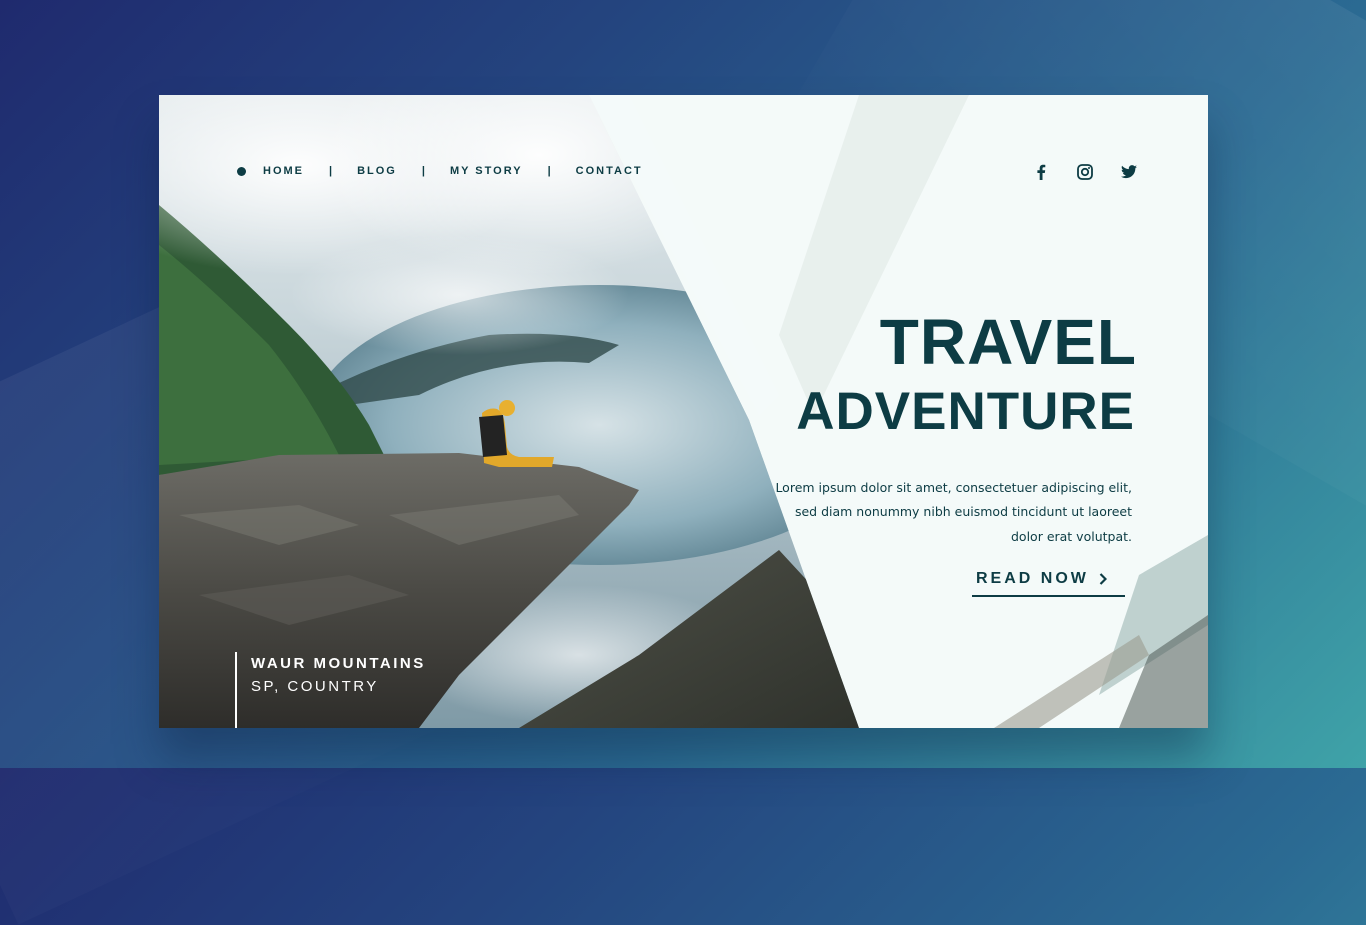 This screenshot has height=925, width=1366. Describe the element at coordinates (1041, 172) in the screenshot. I see `facebook-icon` at that location.